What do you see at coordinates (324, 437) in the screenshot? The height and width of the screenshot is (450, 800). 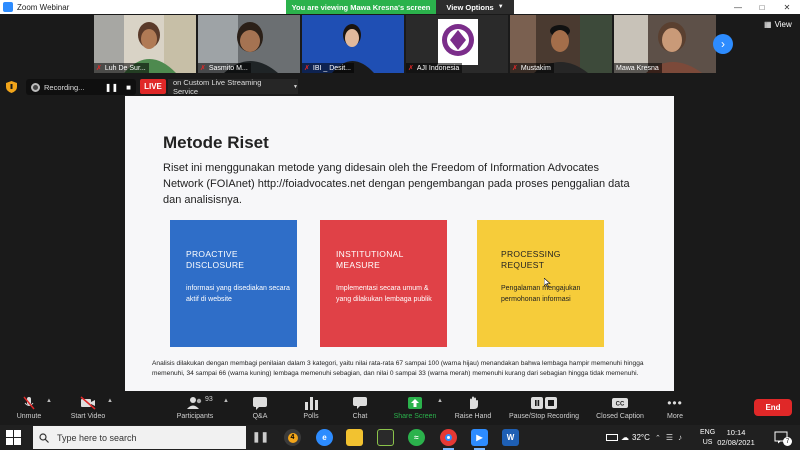 I see `edge-browser-icon: e` at bounding box center [324, 437].